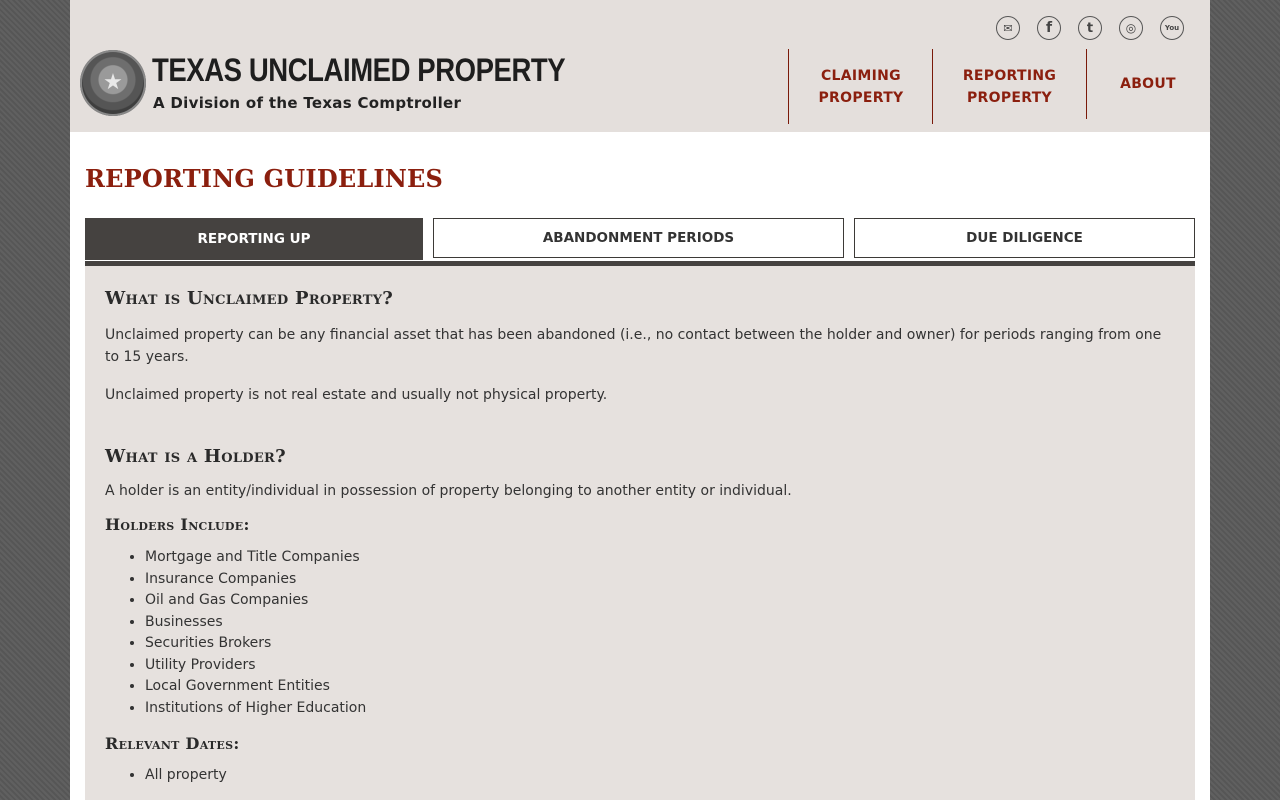 The image size is (1280, 800). I want to click on social-links: ✉ f t ◎ You, so click(1090, 28).